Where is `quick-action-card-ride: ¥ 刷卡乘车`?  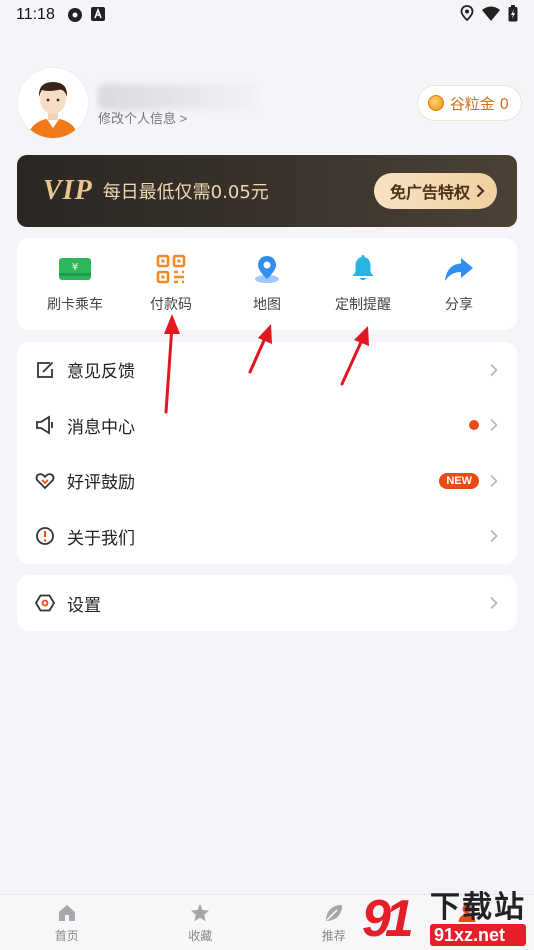 quick-action-card-ride: ¥ 刷卡乘车 is located at coordinates (75, 284).